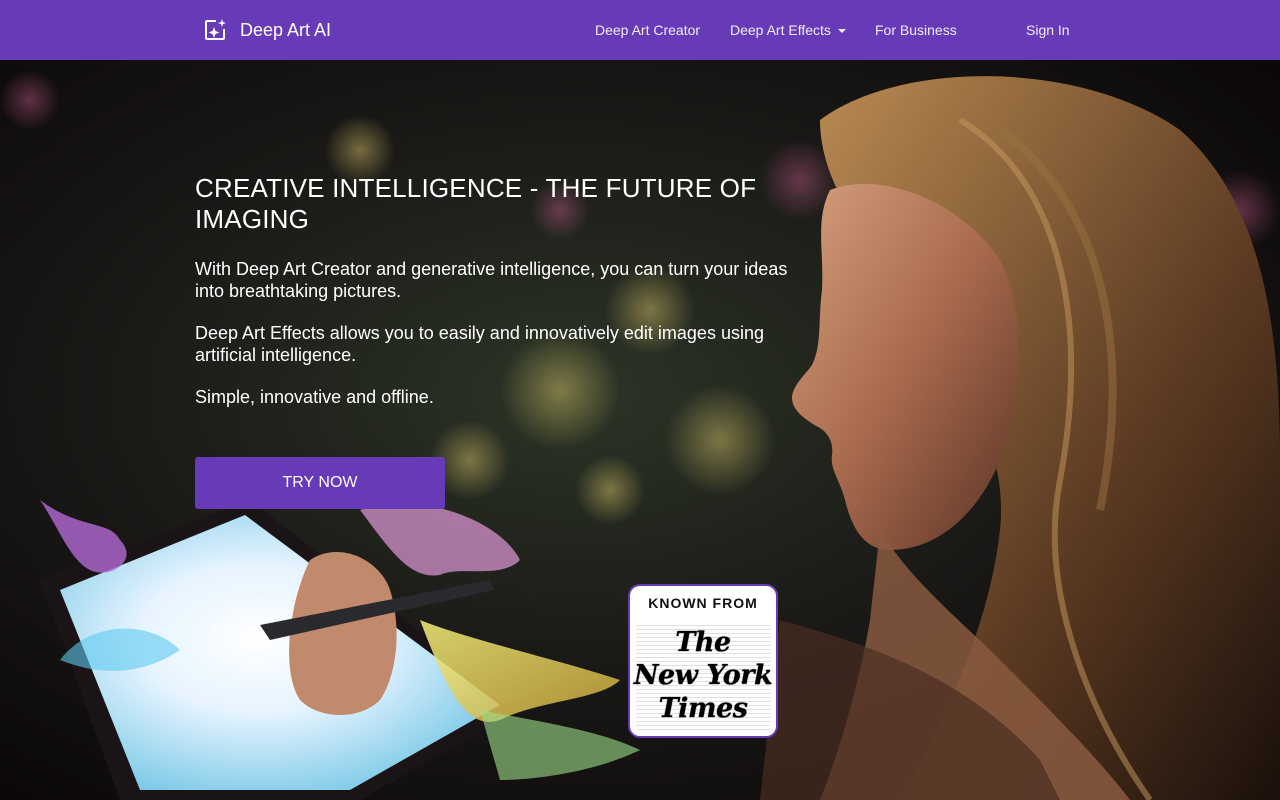  What do you see at coordinates (1048, 30) in the screenshot?
I see `nav-sign-in: Sign In` at bounding box center [1048, 30].